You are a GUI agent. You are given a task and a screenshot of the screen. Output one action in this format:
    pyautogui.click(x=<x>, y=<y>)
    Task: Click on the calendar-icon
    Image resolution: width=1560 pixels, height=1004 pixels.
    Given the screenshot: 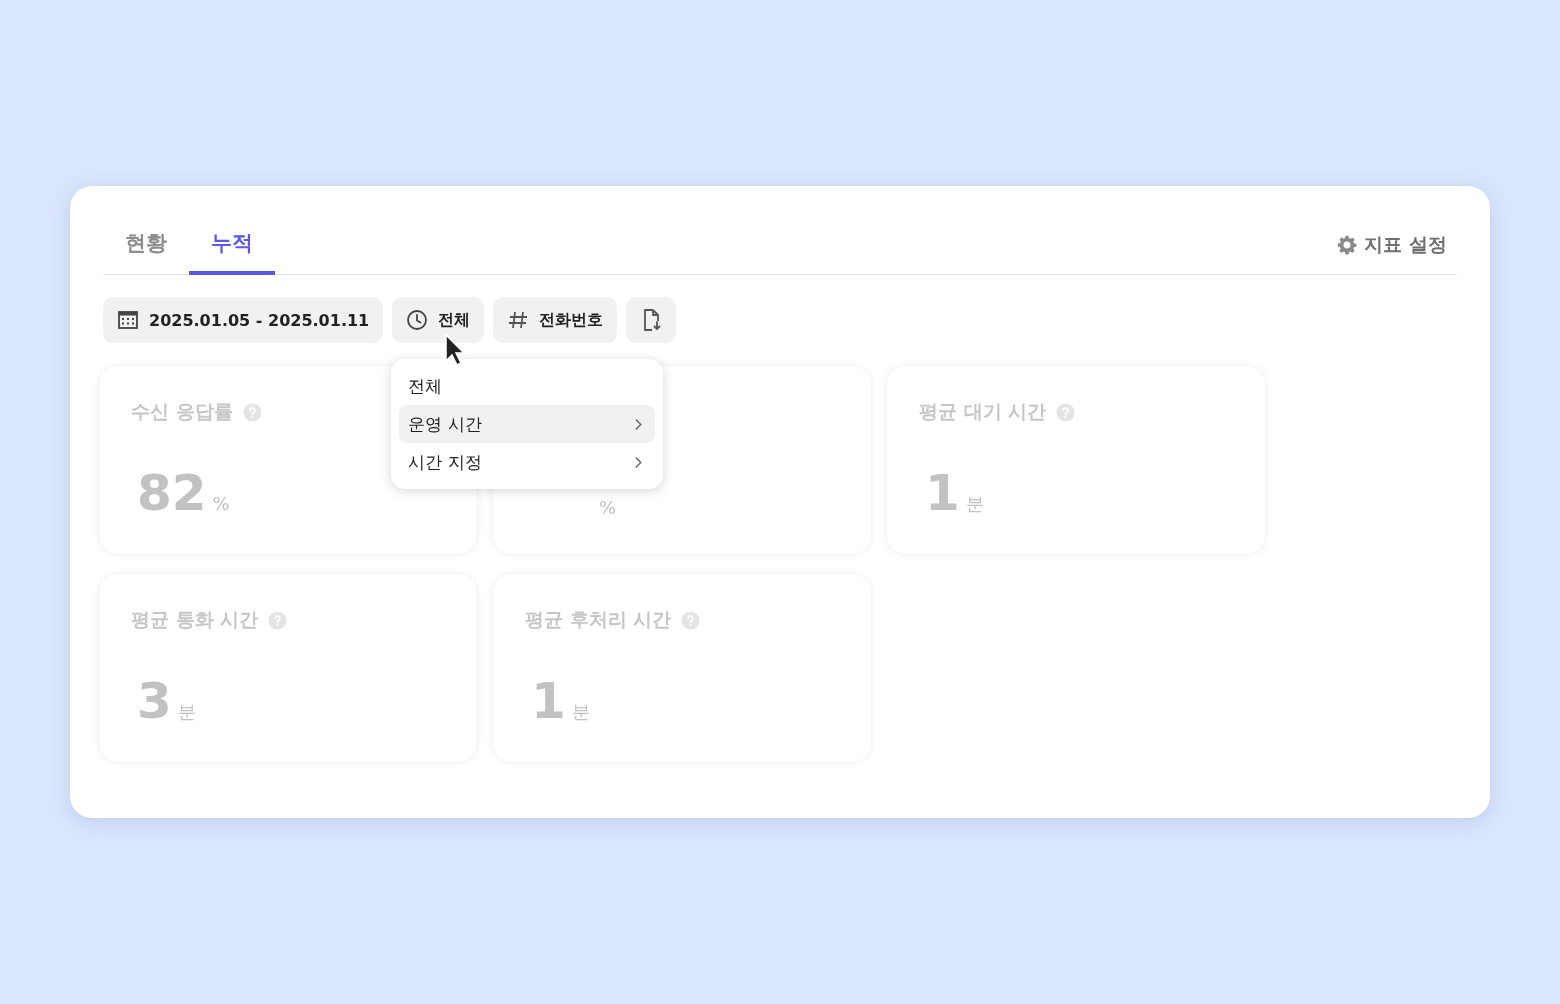 What is the action you would take?
    pyautogui.click(x=128, y=320)
    